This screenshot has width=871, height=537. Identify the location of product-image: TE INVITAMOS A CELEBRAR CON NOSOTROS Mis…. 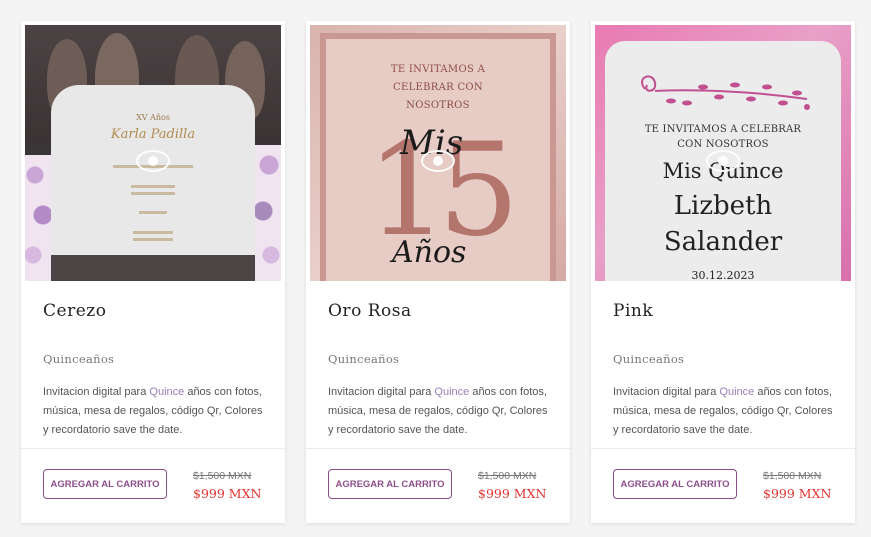
(723, 153).